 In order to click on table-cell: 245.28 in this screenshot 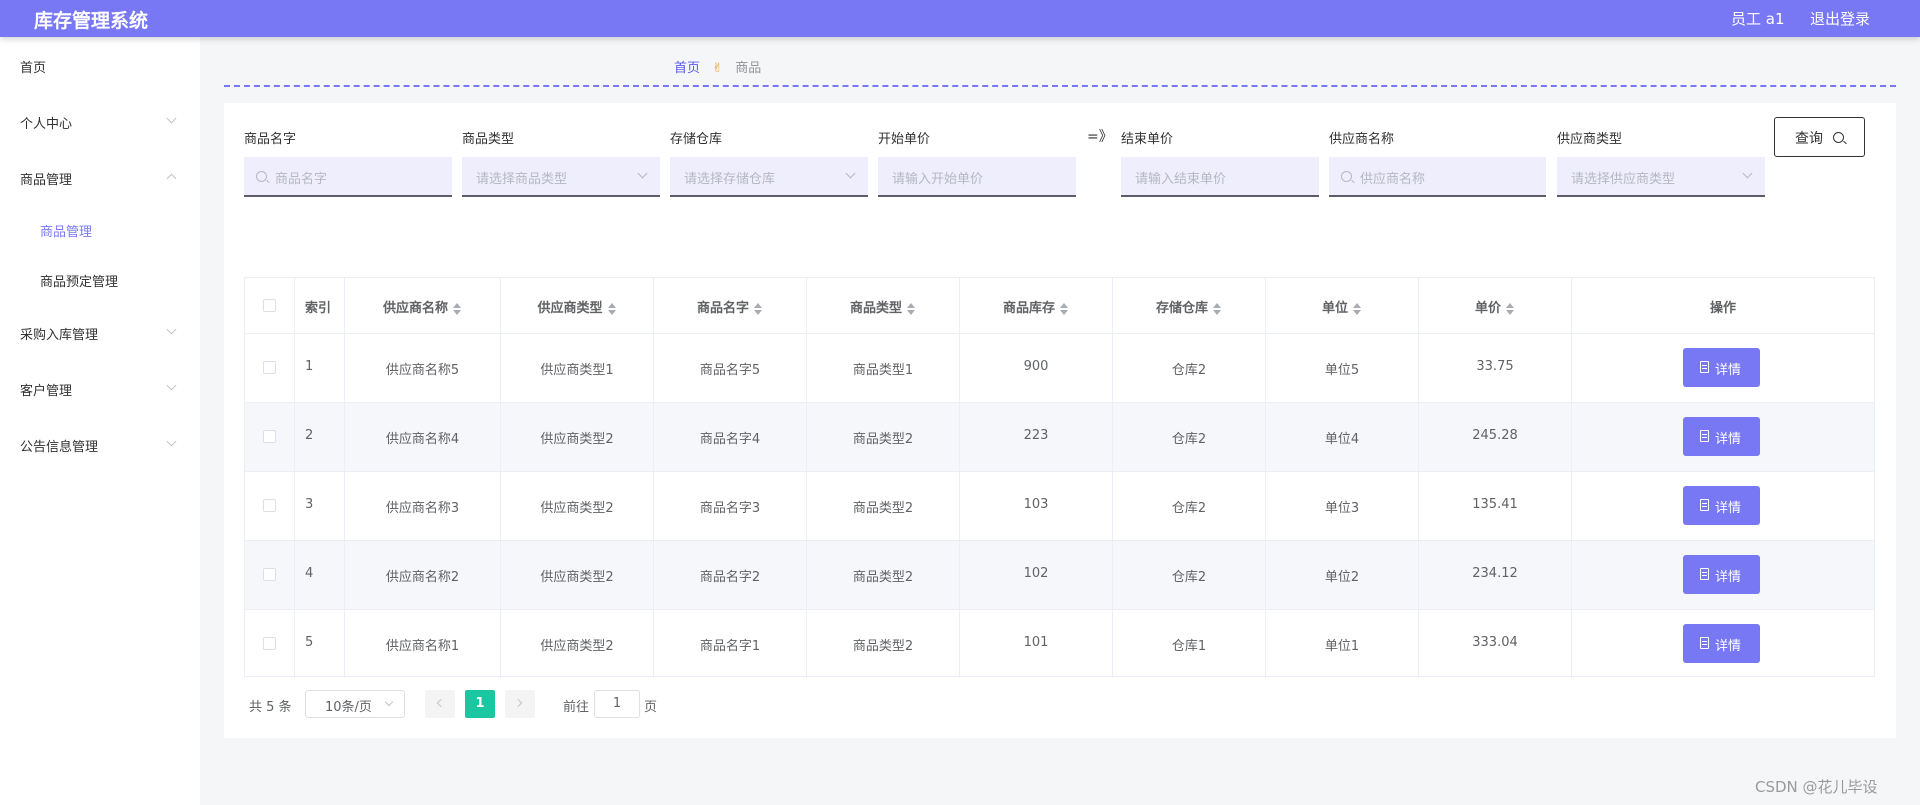, I will do `click(1495, 437)`.